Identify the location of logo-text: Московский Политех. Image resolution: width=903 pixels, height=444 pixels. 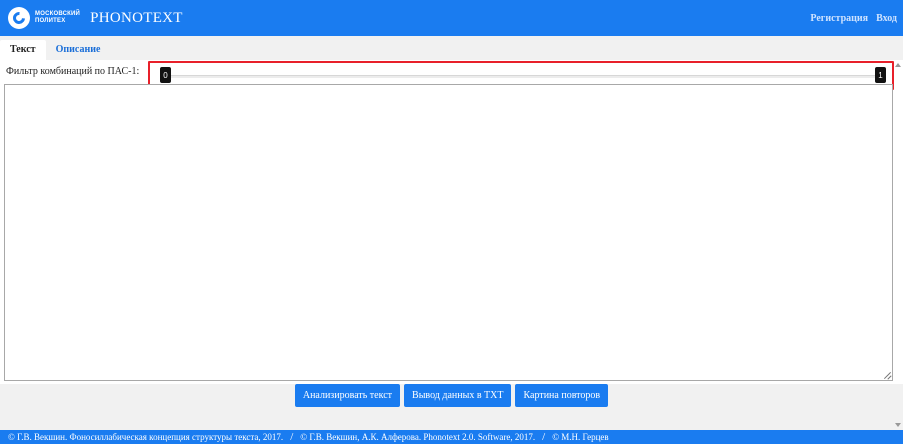
(58, 17).